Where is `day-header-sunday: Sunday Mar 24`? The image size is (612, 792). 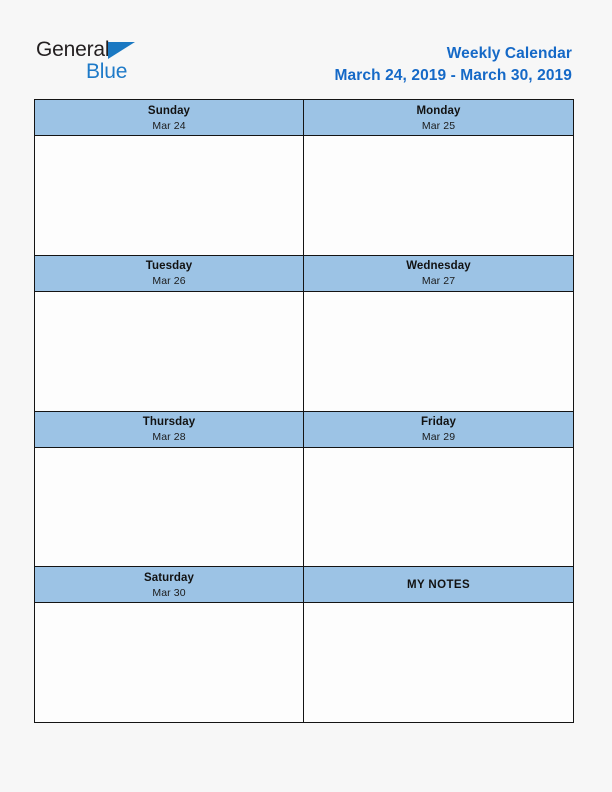
day-header-sunday: Sunday Mar 24 is located at coordinates (169, 117).